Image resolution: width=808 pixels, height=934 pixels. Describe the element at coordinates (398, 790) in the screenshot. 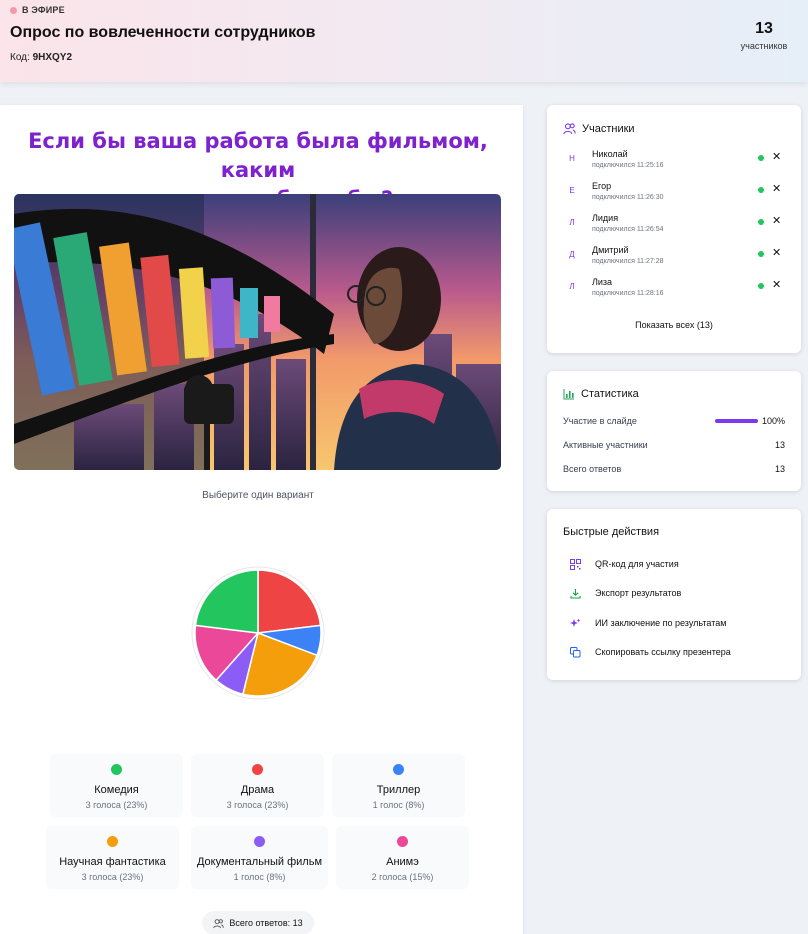

I see `option-name: Триллер` at that location.